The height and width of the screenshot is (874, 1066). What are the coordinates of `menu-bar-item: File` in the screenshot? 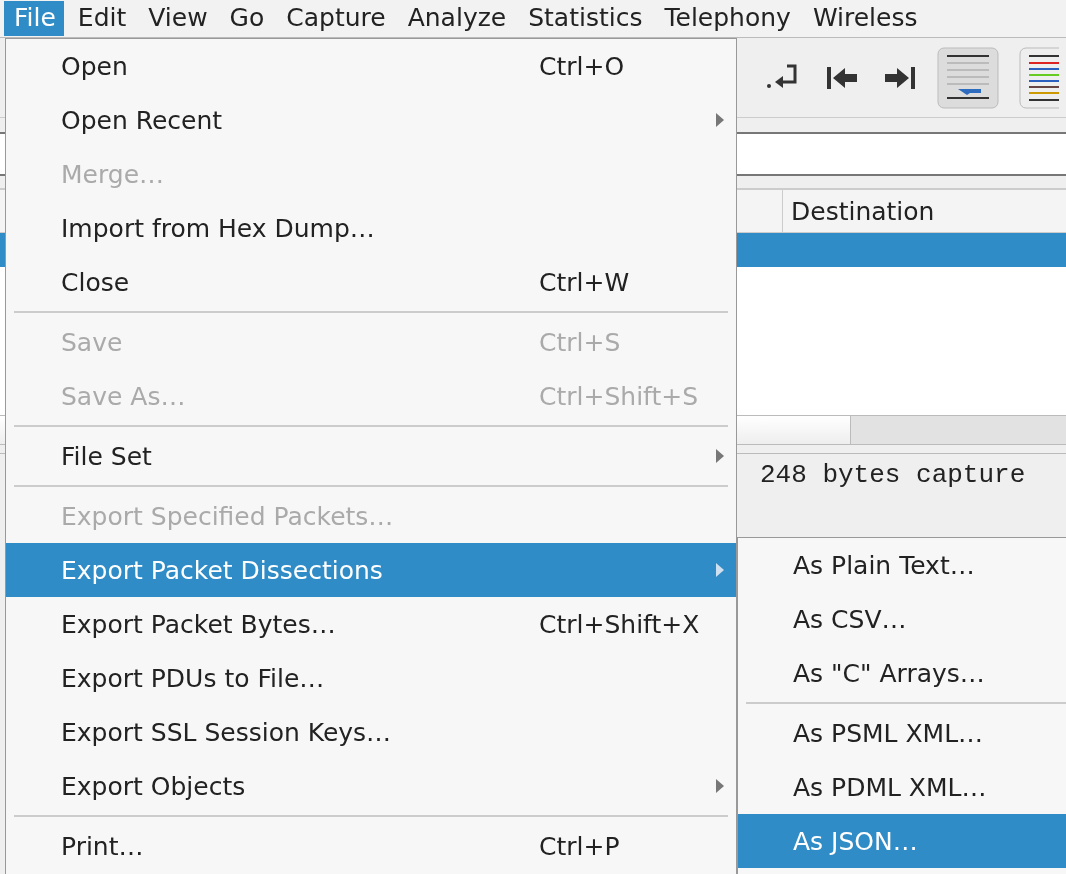 It's located at (34, 18).